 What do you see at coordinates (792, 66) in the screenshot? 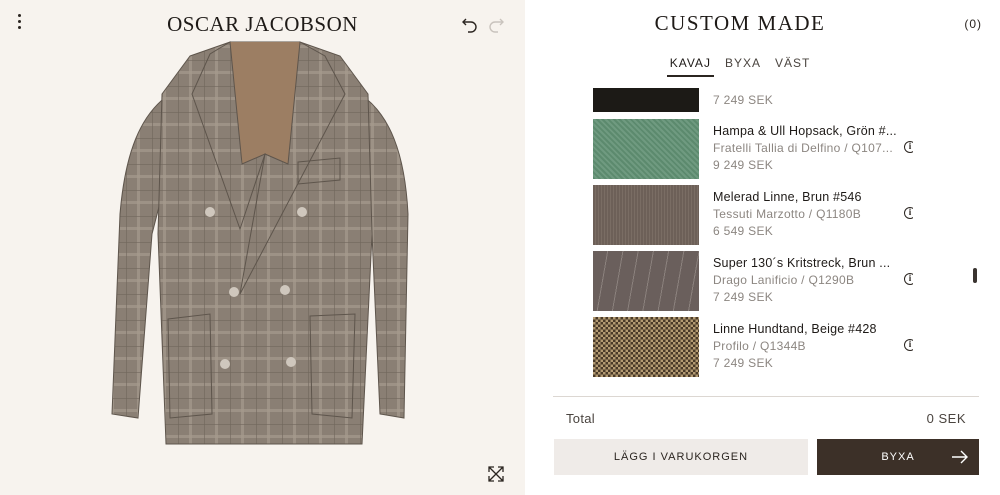
I see `tab-vast: VÄST` at bounding box center [792, 66].